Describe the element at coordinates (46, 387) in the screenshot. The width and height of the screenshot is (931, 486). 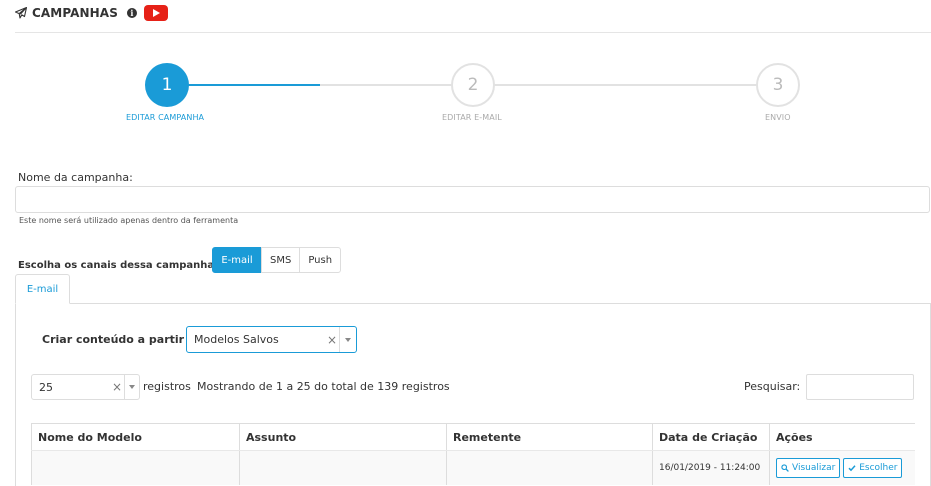
I see `page-length-value: 25` at that location.